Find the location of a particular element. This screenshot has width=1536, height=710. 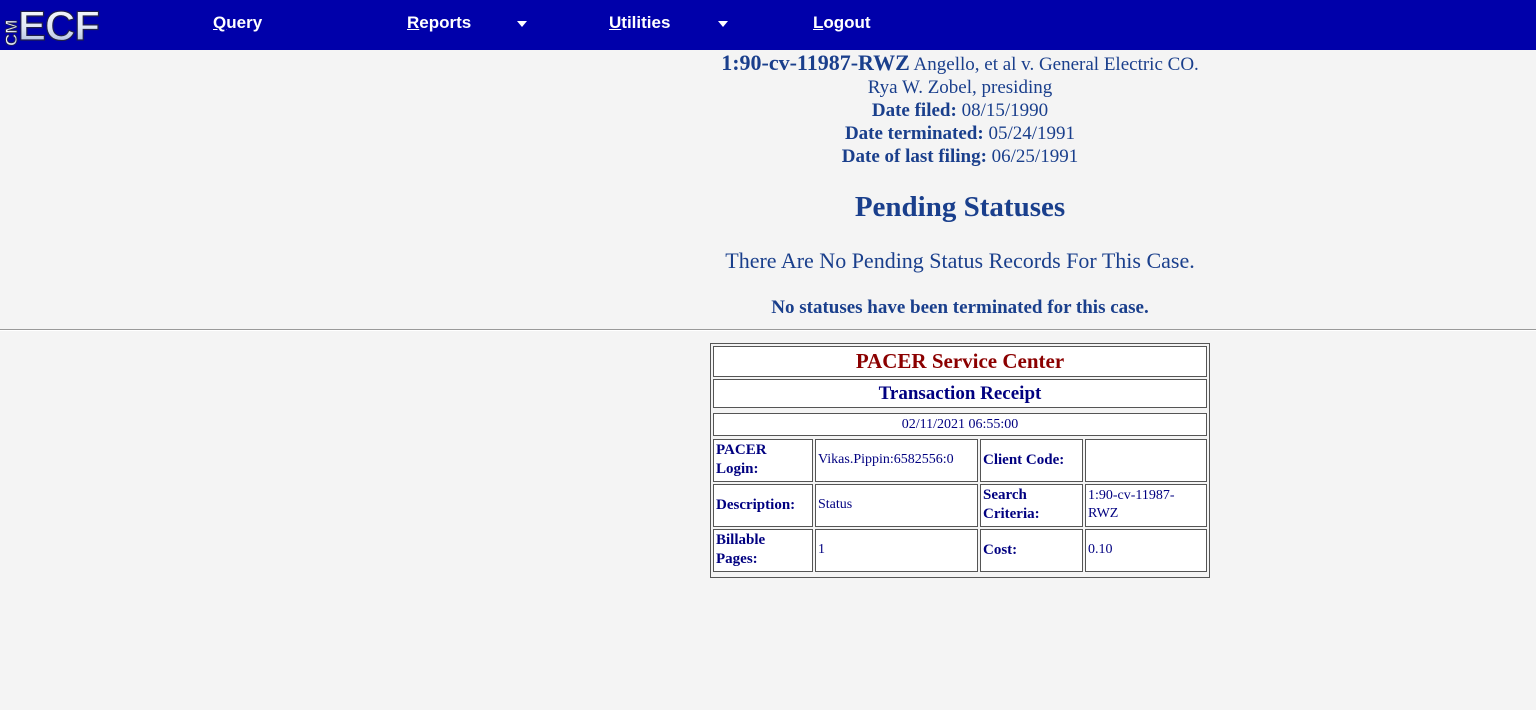

cost-label: Cost: is located at coordinates (1031, 550).